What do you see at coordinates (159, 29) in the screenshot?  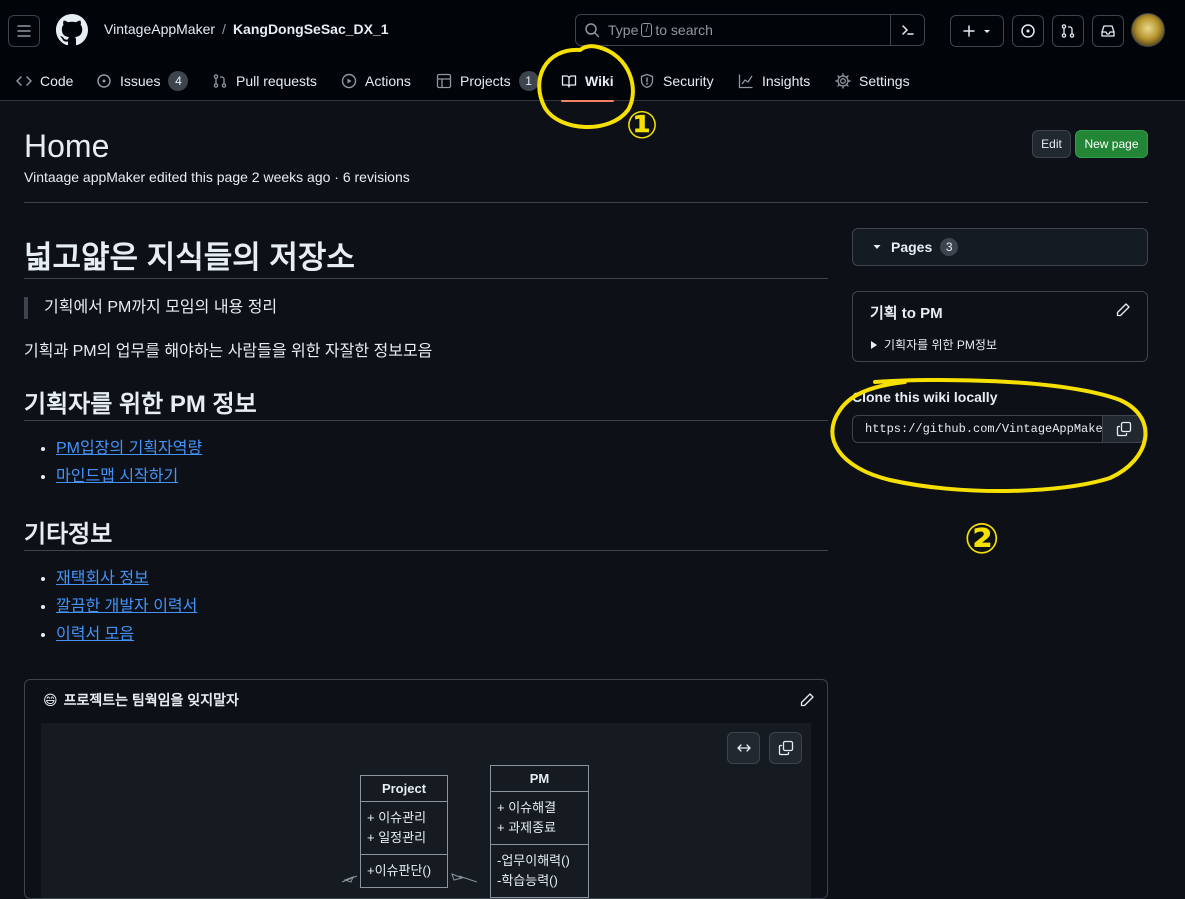 I see `breadcrumb-owner: VintageAppMaker` at bounding box center [159, 29].